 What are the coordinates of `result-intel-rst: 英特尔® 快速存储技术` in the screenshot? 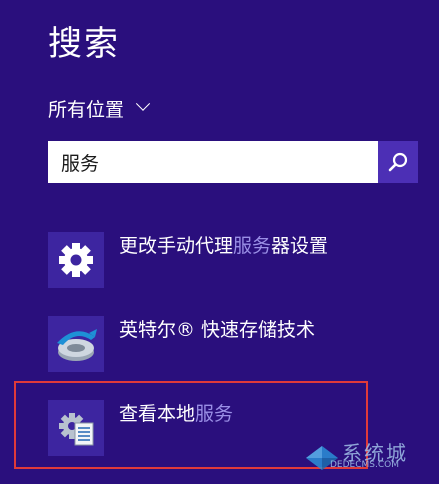 It's located at (213, 344).